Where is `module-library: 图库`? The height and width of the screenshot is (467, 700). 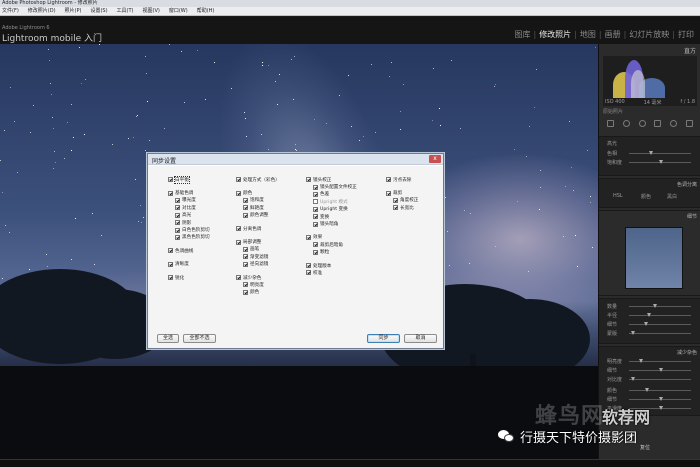
module-library: 图库 is located at coordinates (522, 34).